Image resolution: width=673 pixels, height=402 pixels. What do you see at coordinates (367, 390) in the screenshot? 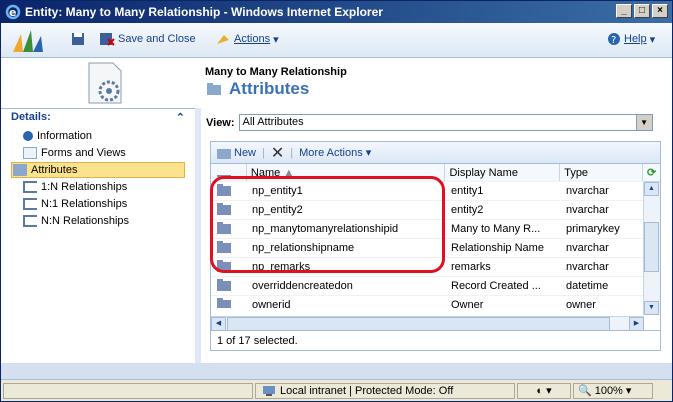
I see `zone-label: Local intranet | Protected Mode: Off` at bounding box center [367, 390].